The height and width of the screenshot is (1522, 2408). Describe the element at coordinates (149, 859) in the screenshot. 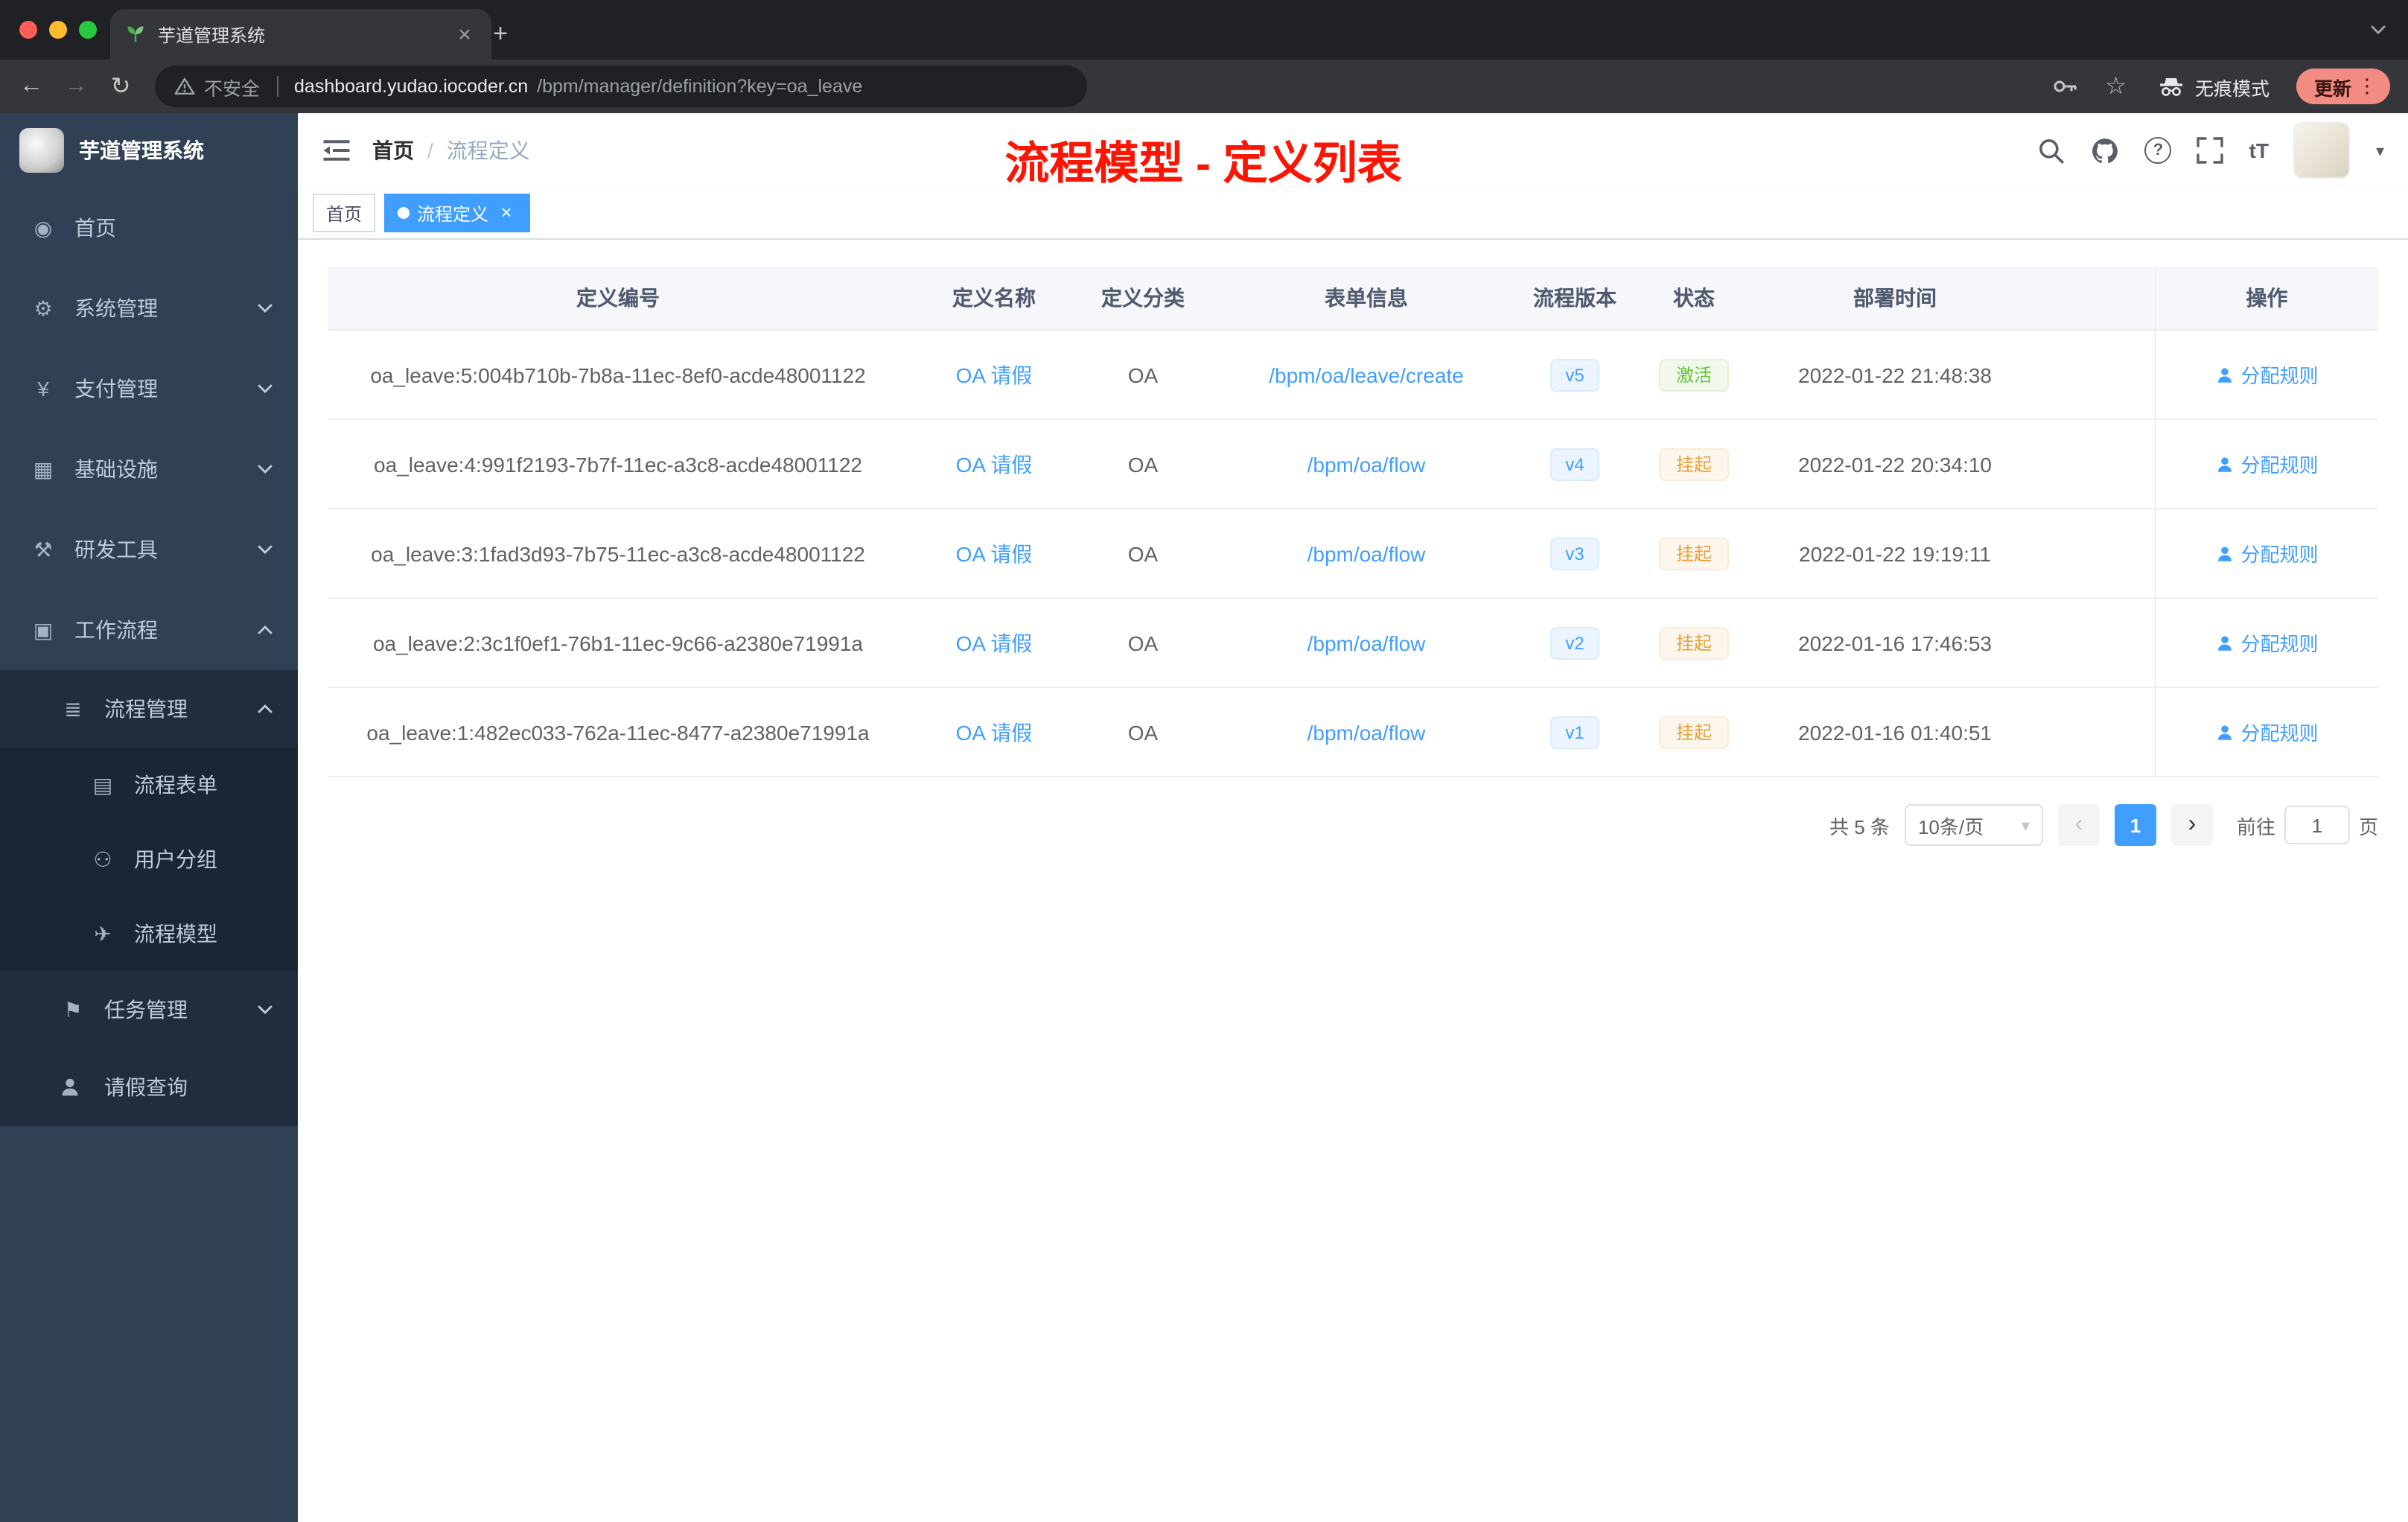

I see `sidebar-item-user-group: ⚇ 用户分组` at that location.